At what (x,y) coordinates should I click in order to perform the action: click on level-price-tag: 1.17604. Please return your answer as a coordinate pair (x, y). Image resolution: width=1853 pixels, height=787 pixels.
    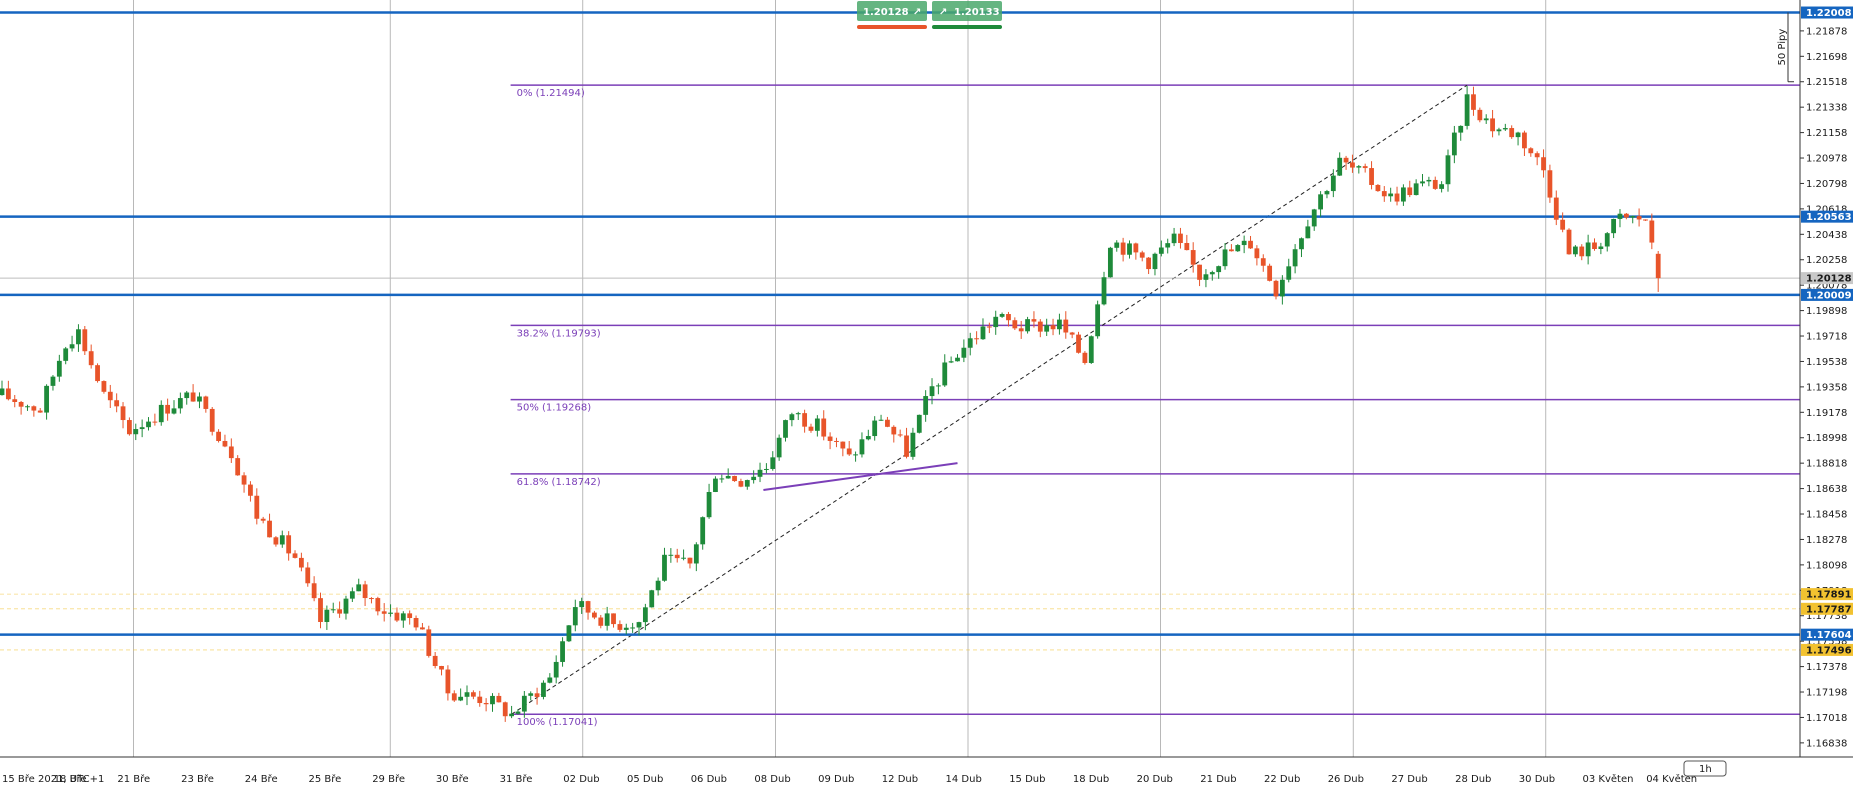
    Looking at the image, I should click on (1827, 635).